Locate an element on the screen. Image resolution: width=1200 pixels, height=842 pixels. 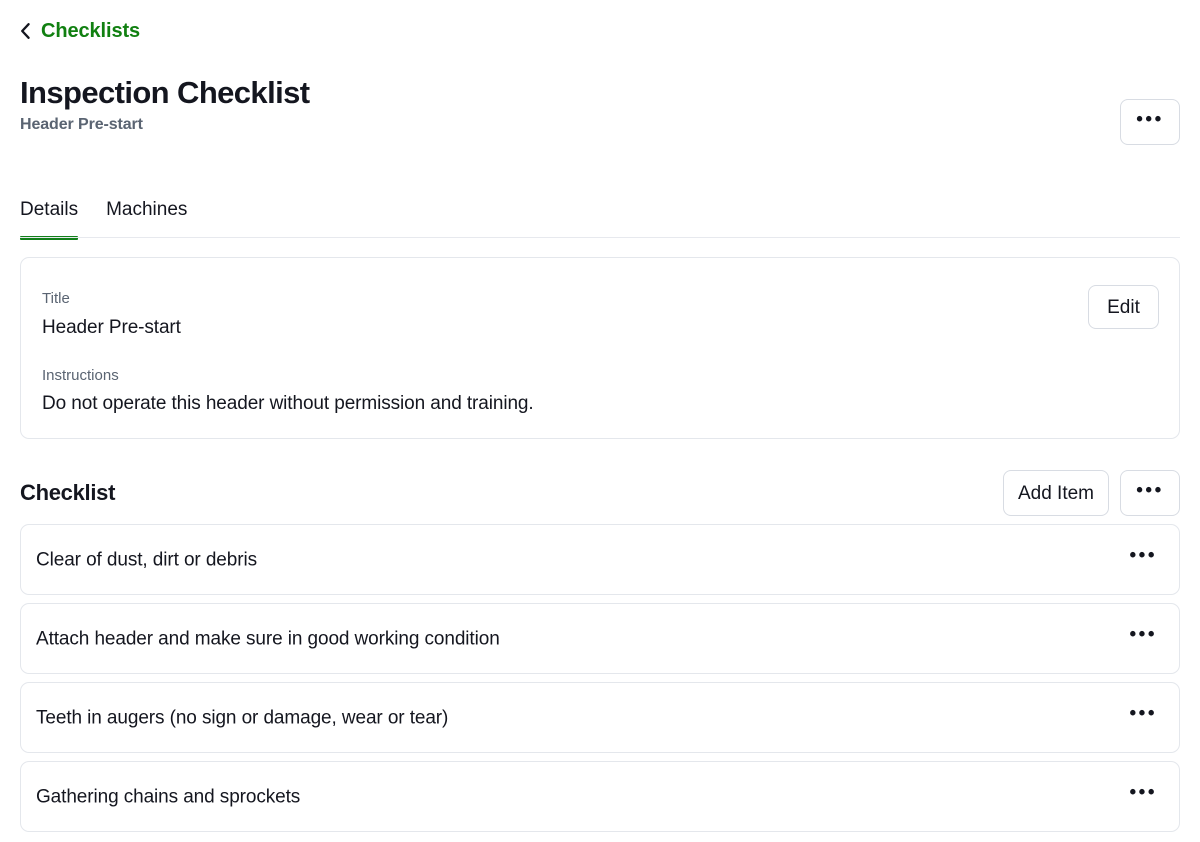
header-more-button: ••• is located at coordinates (1150, 122).